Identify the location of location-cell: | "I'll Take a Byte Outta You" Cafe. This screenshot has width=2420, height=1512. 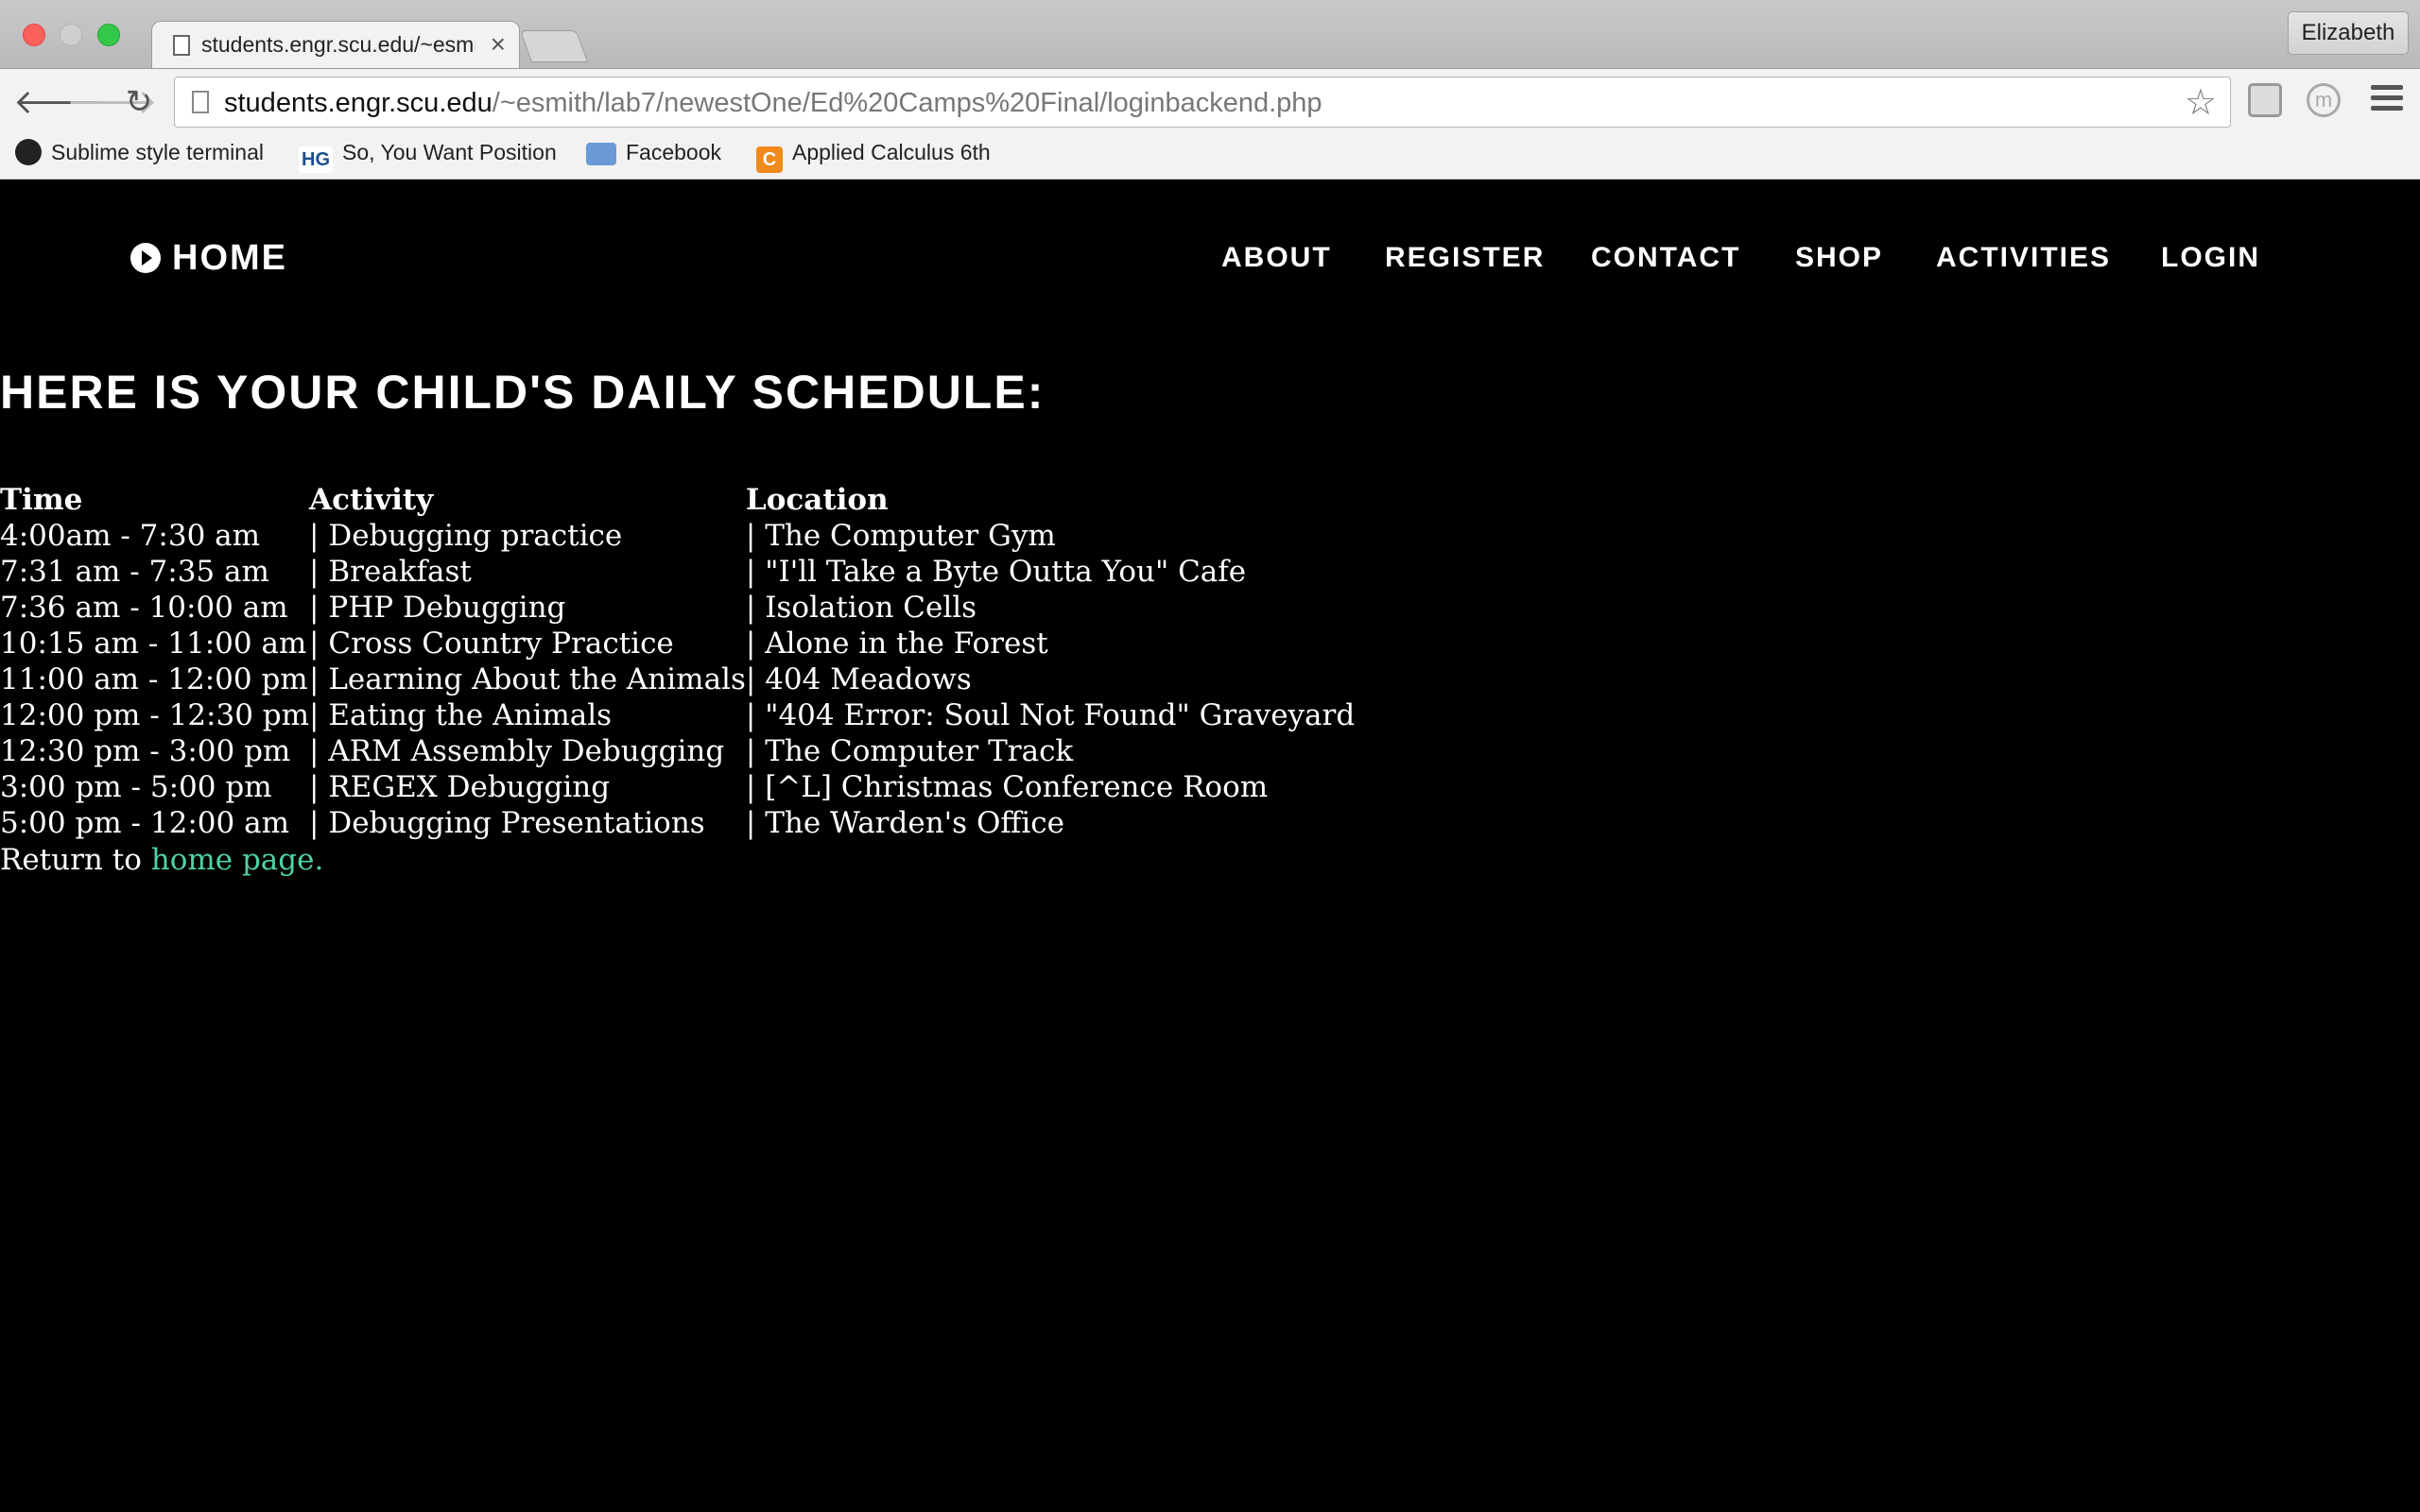
(996, 572).